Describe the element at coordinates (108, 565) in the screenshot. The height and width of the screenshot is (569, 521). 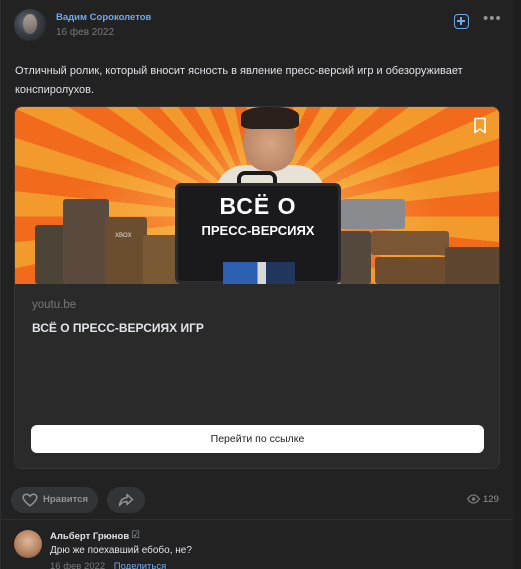
I see `comment-meta: 16 фев 2022 Поделиться` at that location.